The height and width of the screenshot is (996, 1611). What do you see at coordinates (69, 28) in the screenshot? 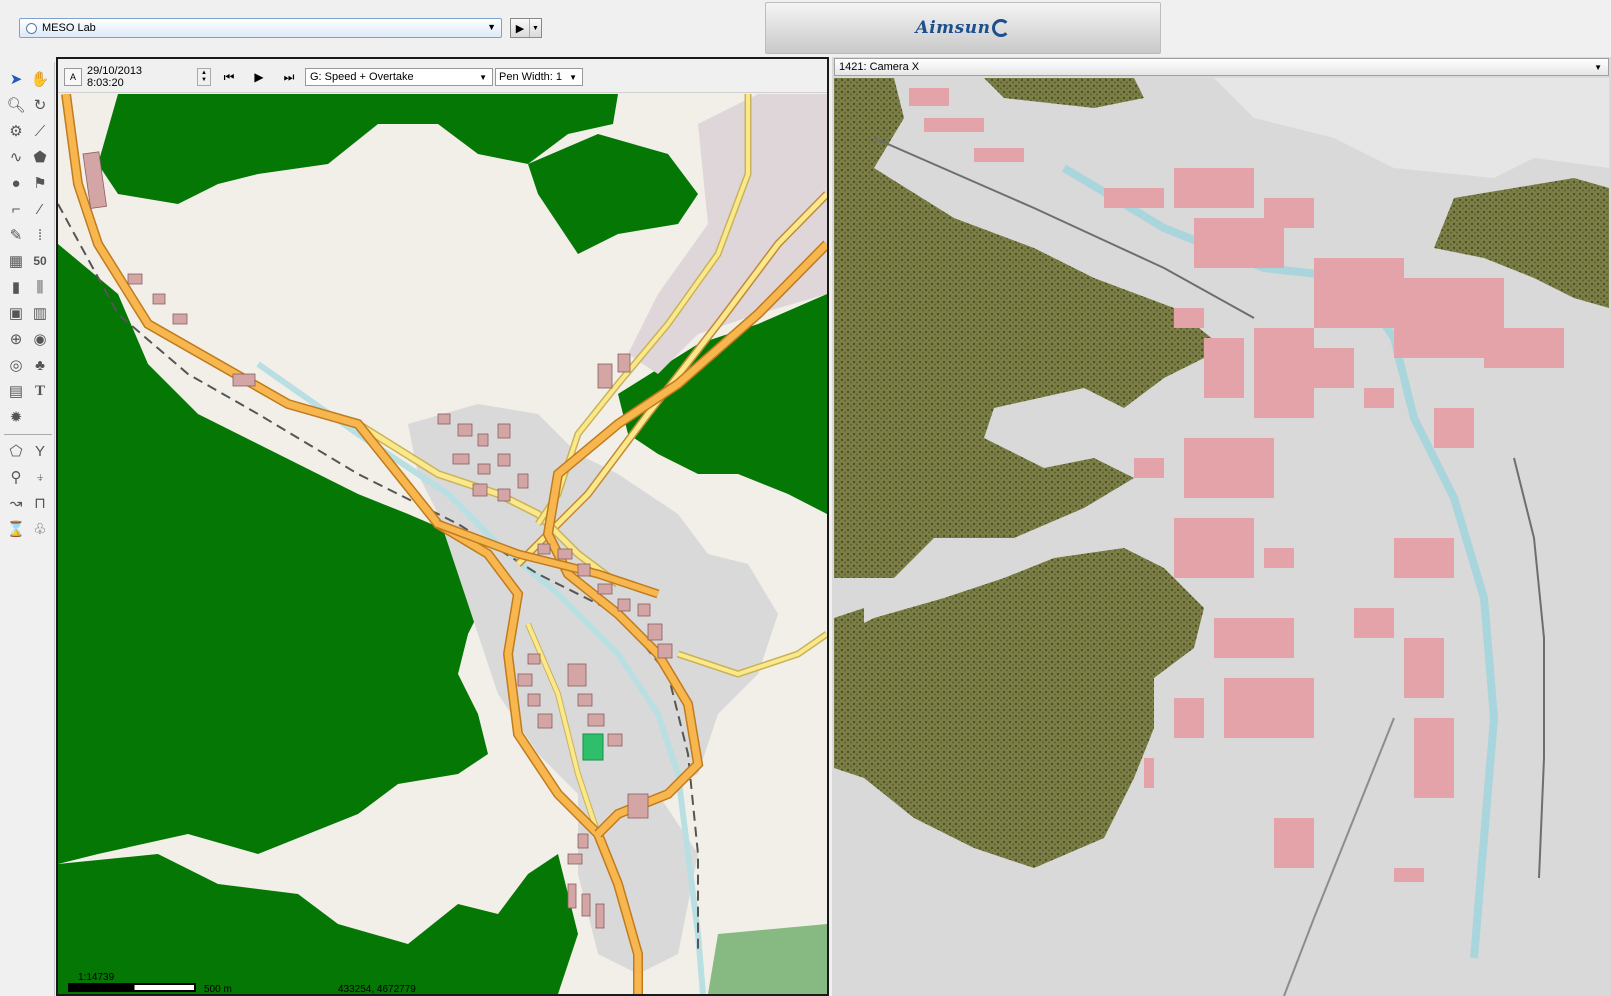
I see `scenario-label: MESO Lab` at bounding box center [69, 28].